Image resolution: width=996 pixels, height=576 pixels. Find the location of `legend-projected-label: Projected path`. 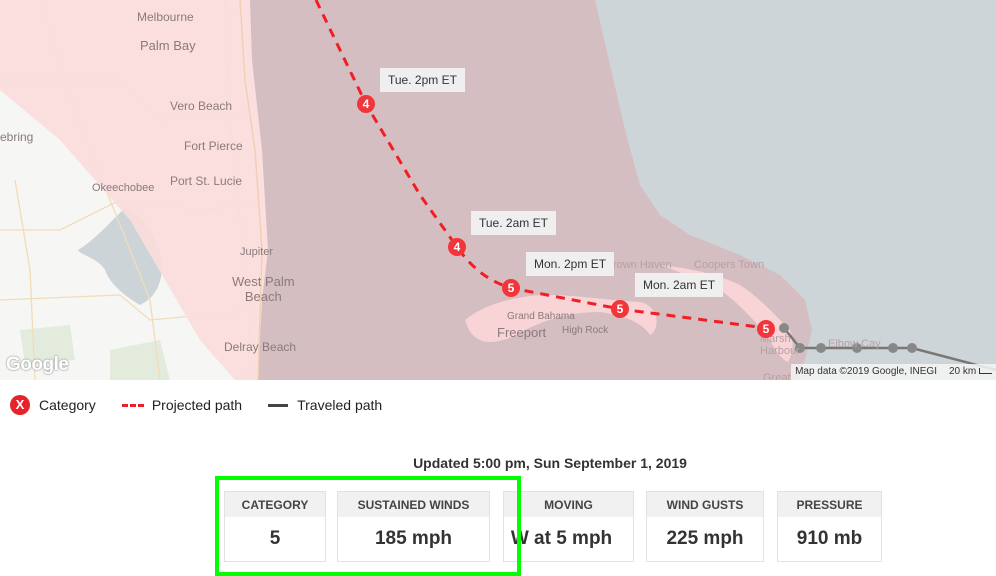

legend-projected-label: Projected path is located at coordinates (197, 405).